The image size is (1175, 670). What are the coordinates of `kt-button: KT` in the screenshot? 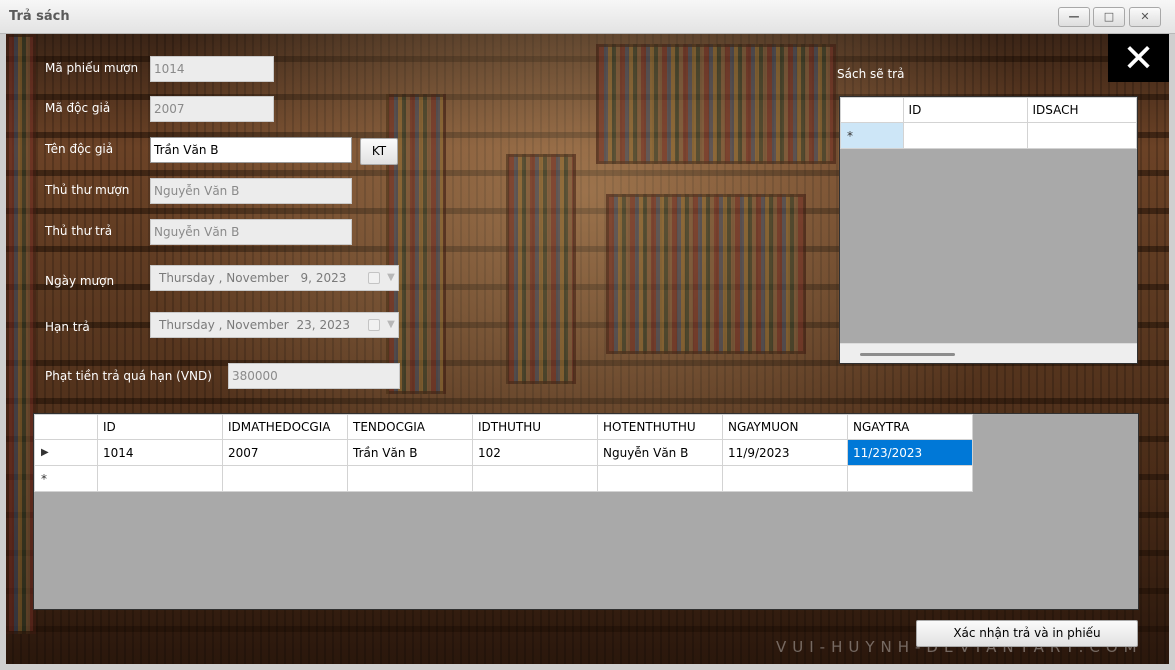 It's located at (379, 151).